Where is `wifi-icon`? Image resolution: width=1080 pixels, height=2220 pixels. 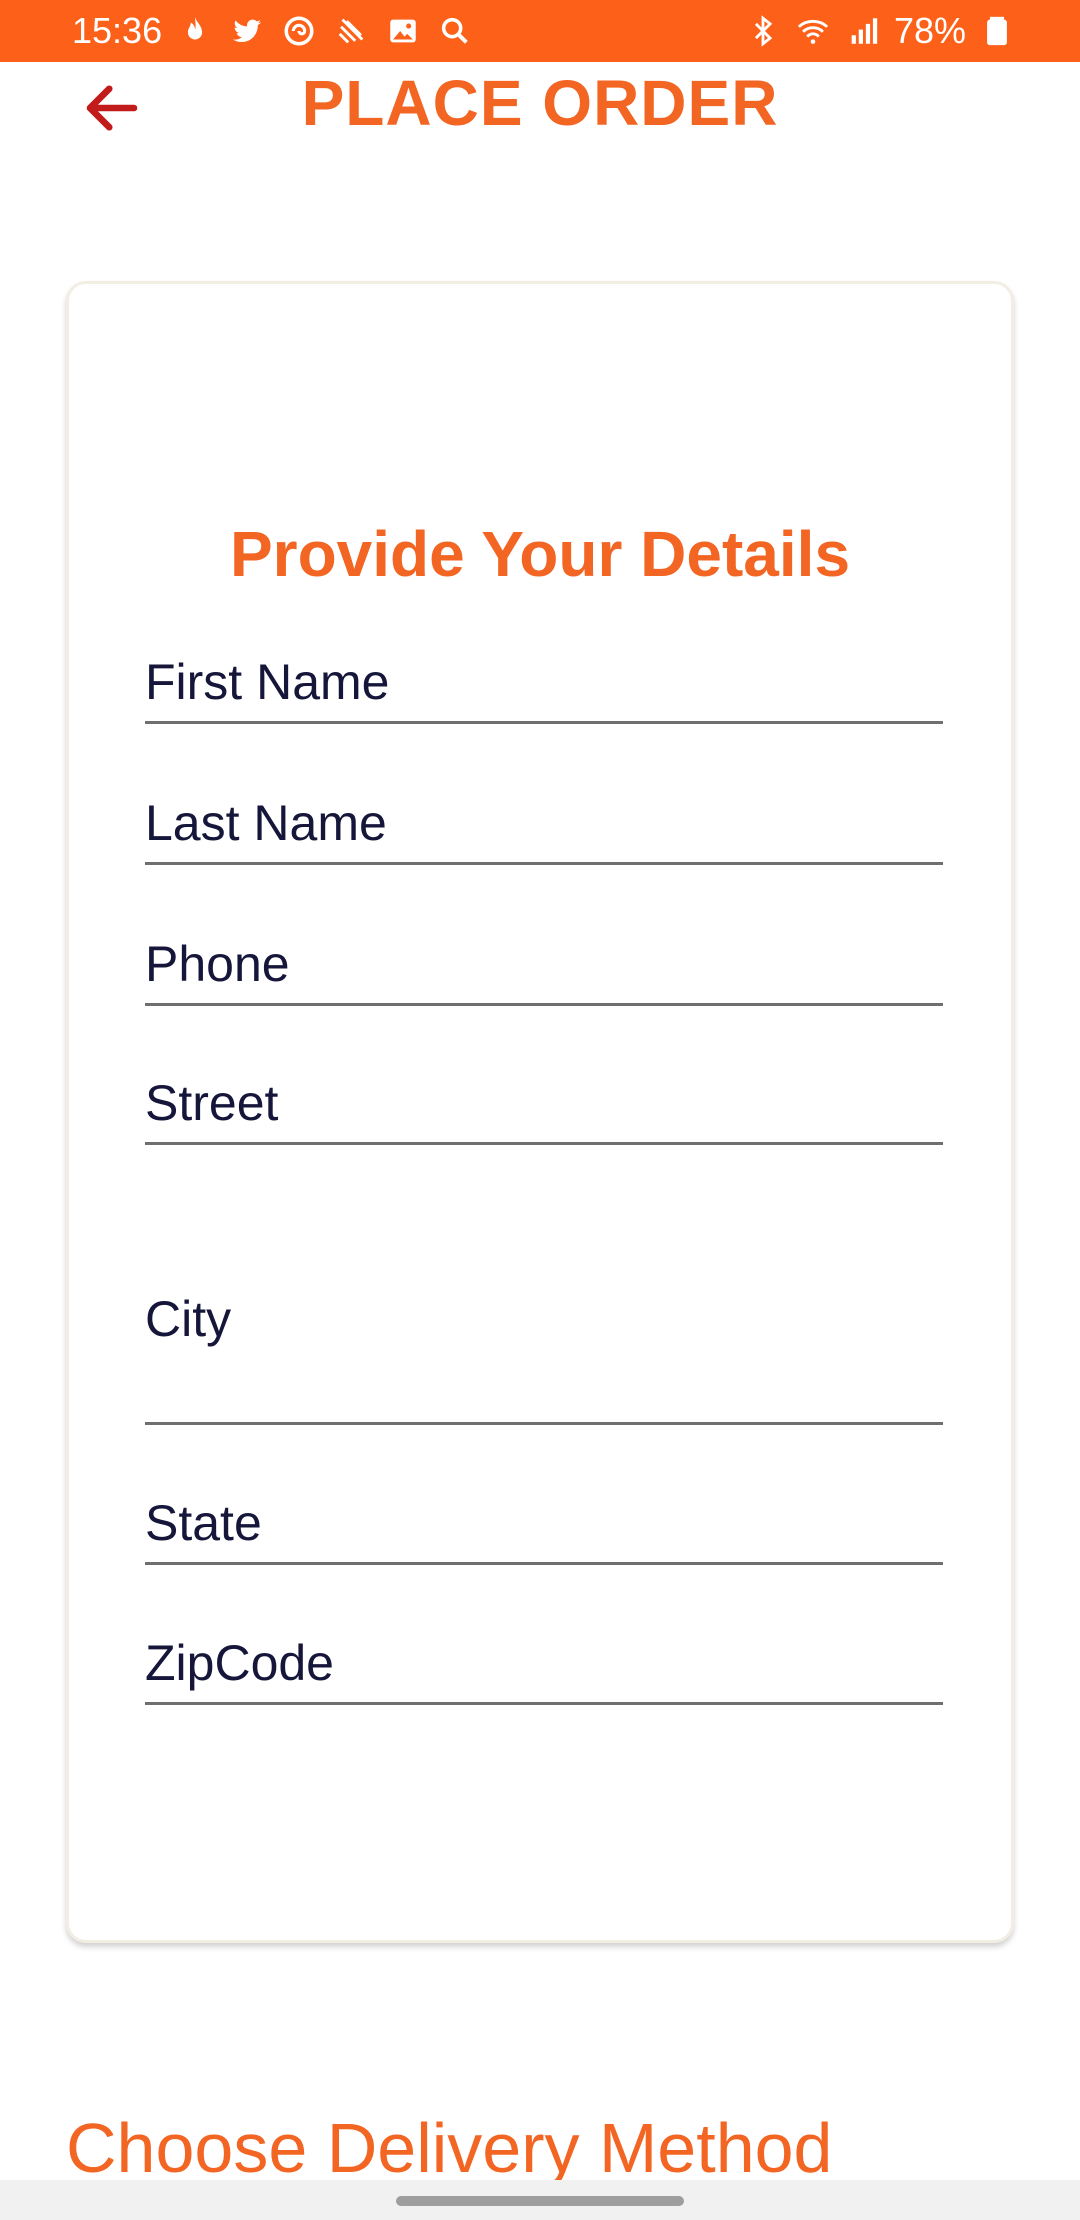
wifi-icon is located at coordinates (813, 31).